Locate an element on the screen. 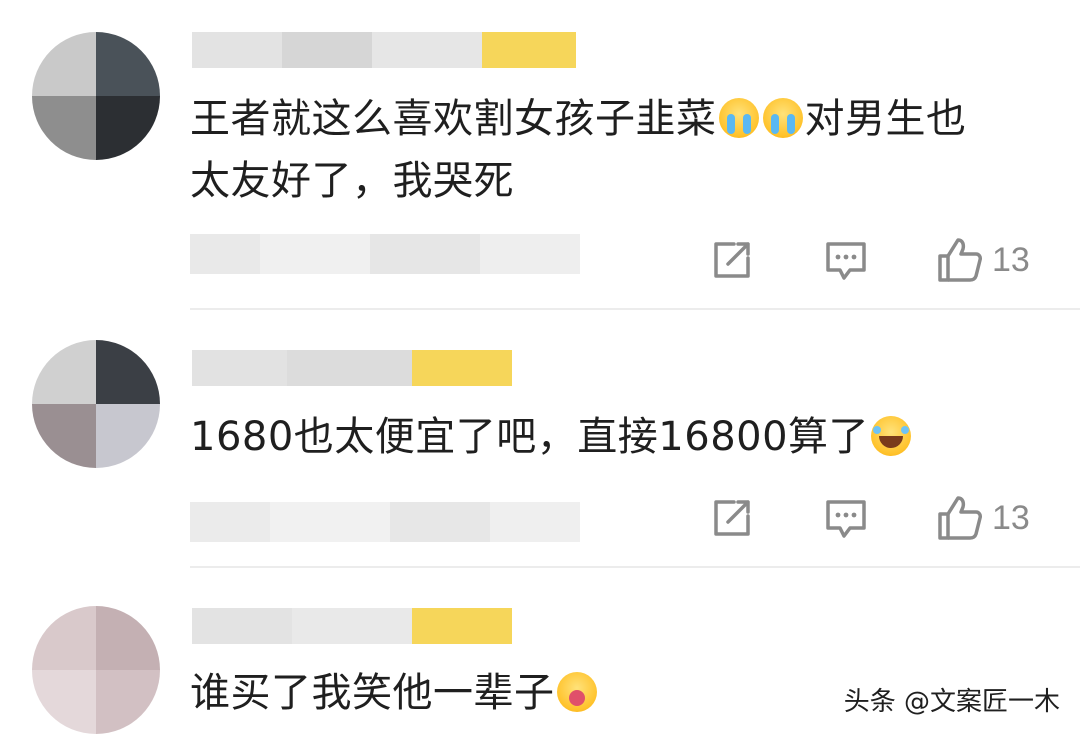  comment-text-line: 1680也太便宜了吧，直接16800算了 is located at coordinates (530, 437).